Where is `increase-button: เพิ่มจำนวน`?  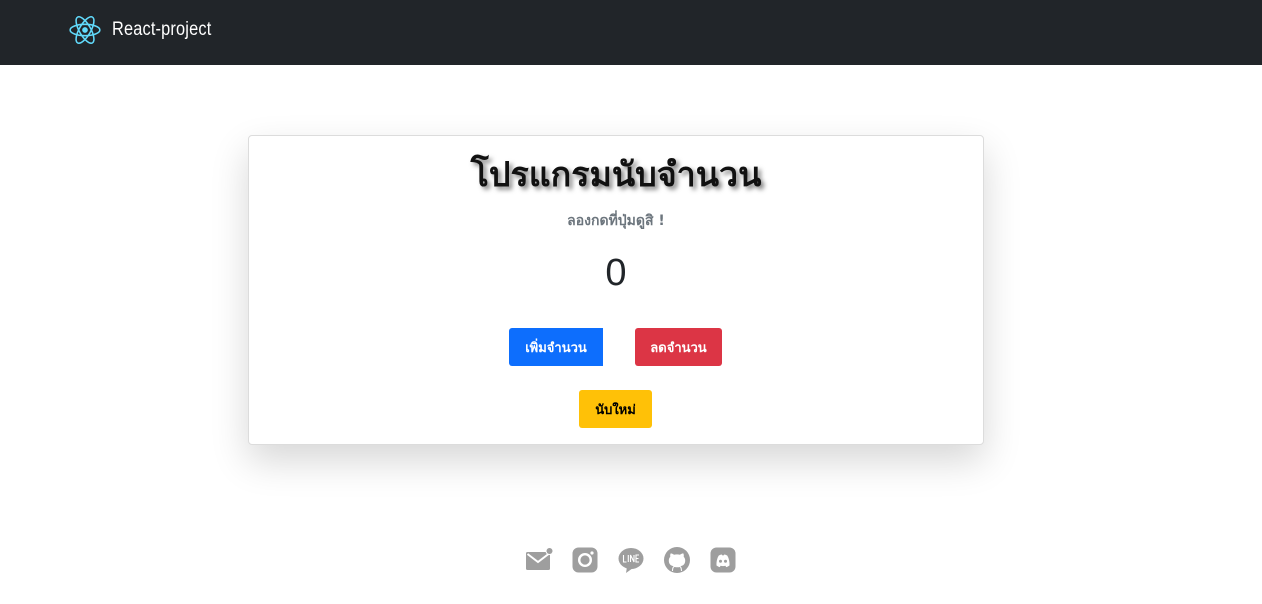
increase-button: เพิ่มจำนวน is located at coordinates (556, 347).